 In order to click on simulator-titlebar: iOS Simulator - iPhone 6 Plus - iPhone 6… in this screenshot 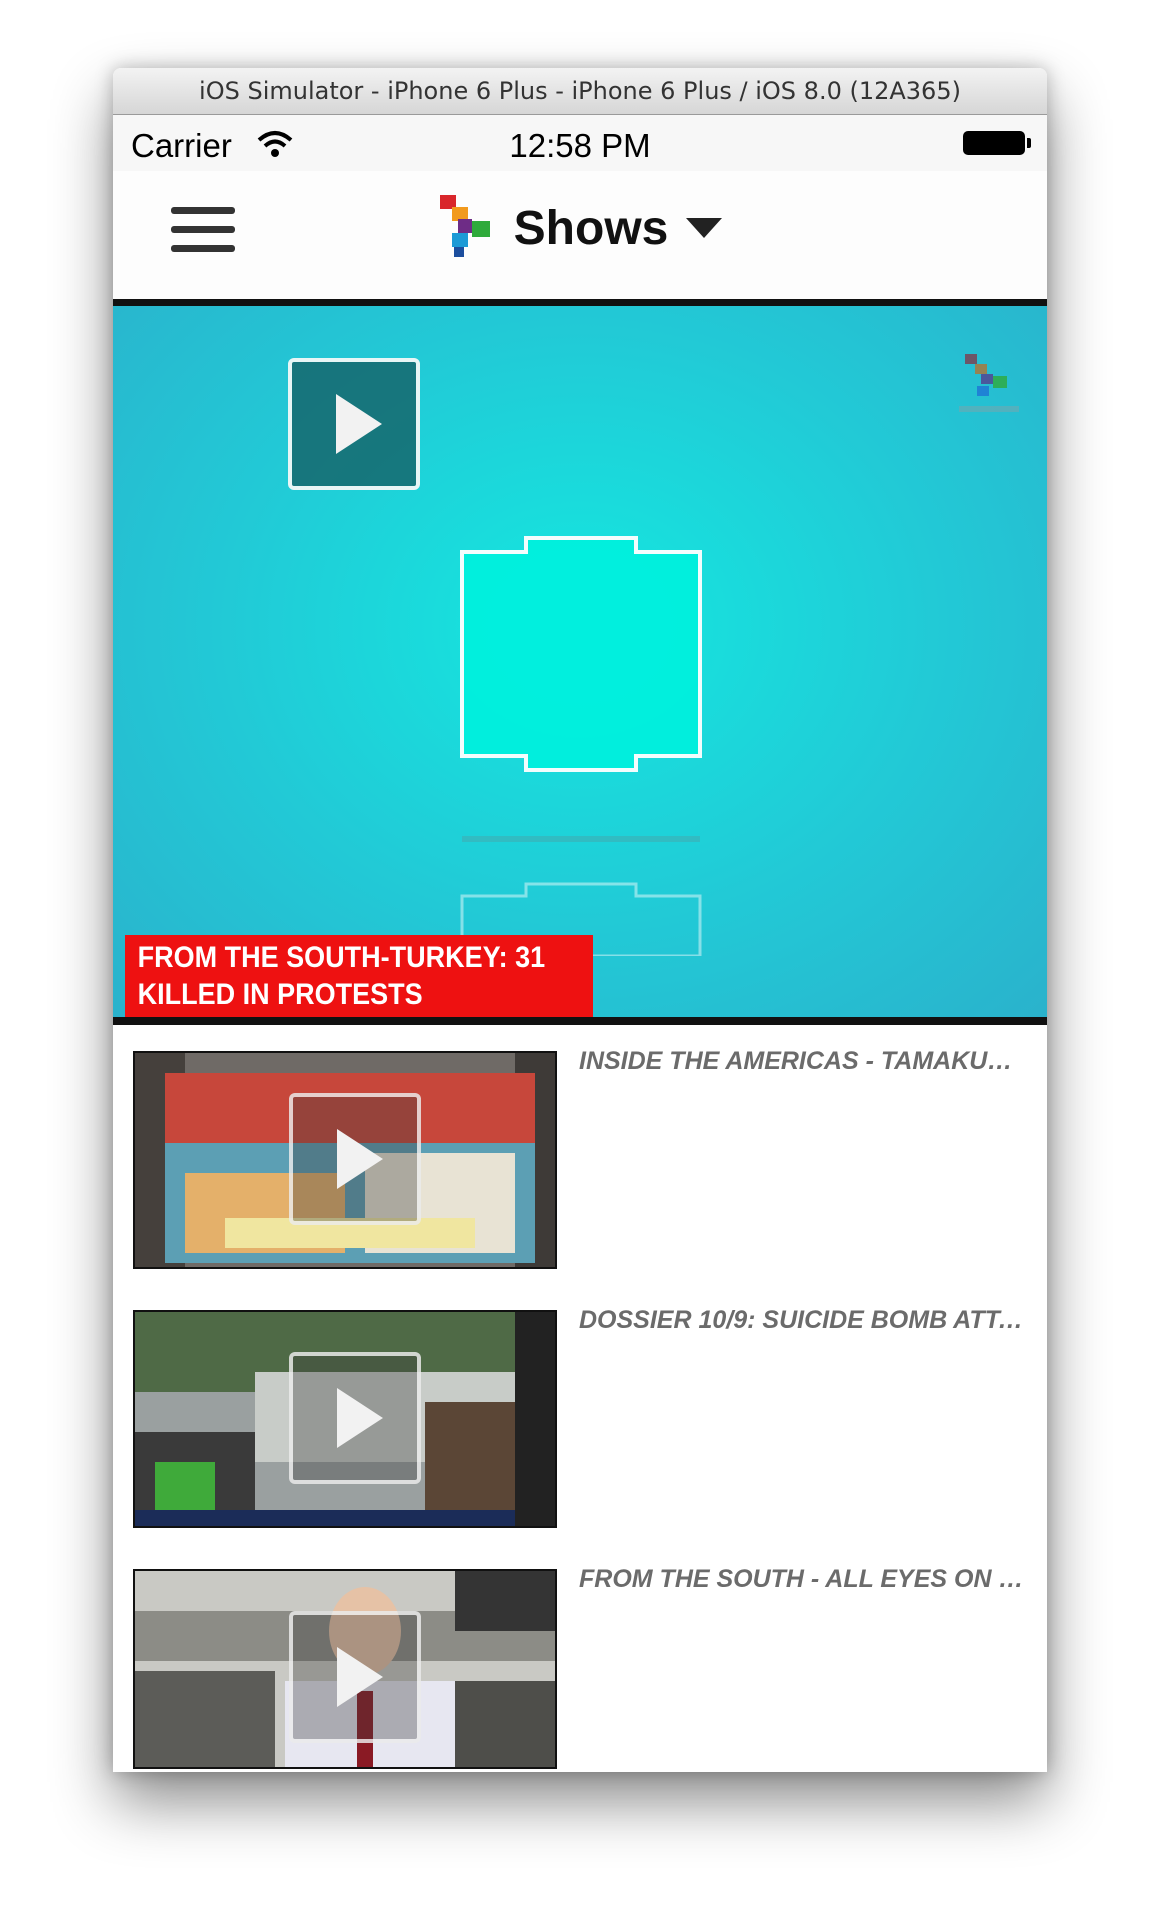, I will do `click(580, 91)`.